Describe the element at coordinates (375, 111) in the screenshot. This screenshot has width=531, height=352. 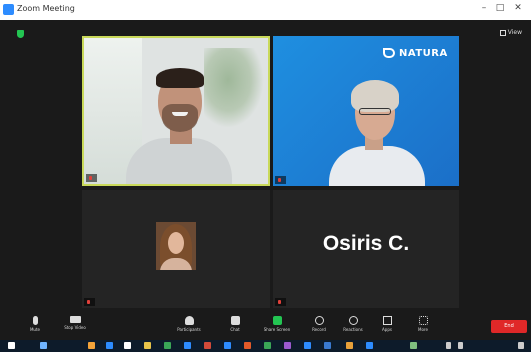
I see `glasses` at that location.